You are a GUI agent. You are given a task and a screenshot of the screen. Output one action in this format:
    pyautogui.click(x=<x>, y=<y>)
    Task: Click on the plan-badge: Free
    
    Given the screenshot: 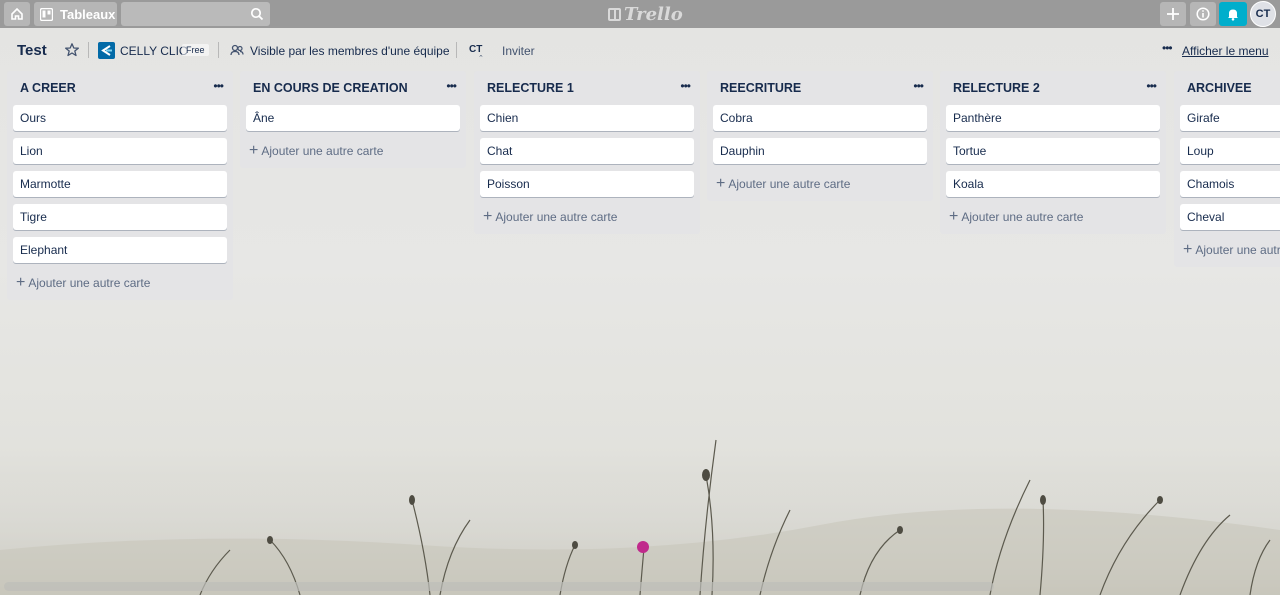 What is the action you would take?
    pyautogui.click(x=195, y=50)
    